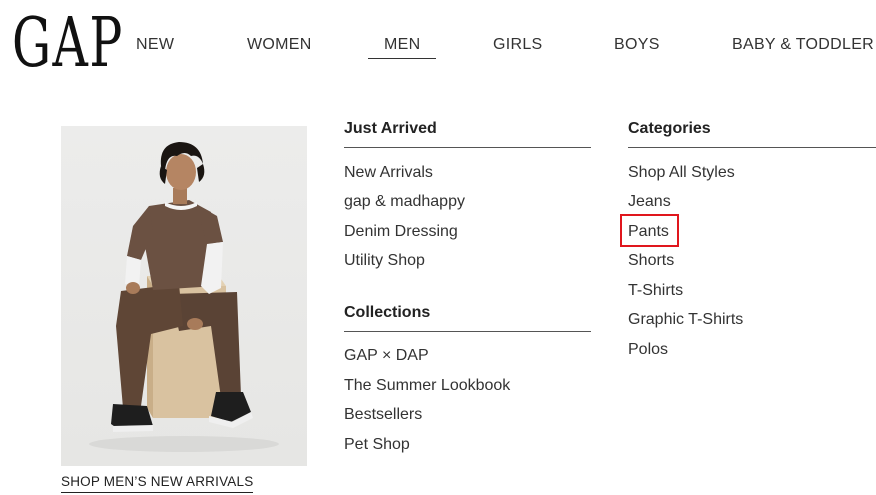 The width and height of the screenshot is (876, 495). Describe the element at coordinates (387, 312) in the screenshot. I see `heading-collections: Collections` at that location.